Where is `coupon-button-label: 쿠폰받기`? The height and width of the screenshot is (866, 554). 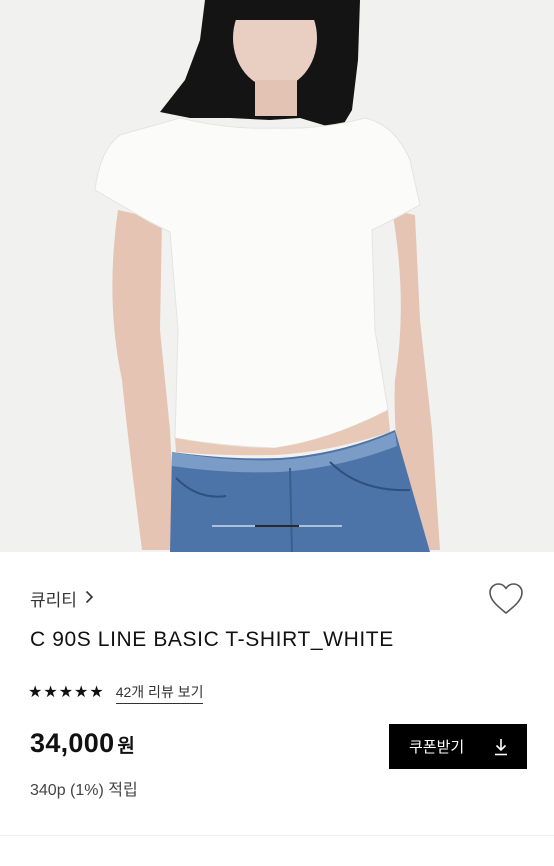 coupon-button-label: 쿠폰받기 is located at coordinates (437, 747).